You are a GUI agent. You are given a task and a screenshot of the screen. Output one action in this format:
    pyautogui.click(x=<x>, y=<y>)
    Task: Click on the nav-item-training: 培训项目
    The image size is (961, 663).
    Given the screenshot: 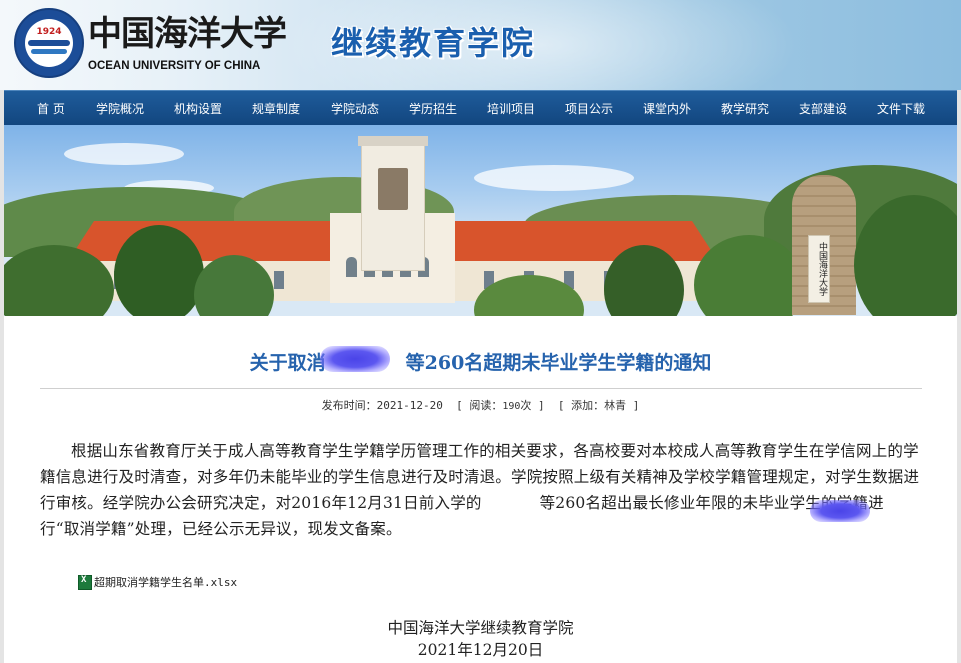 What is the action you would take?
    pyautogui.click(x=511, y=108)
    